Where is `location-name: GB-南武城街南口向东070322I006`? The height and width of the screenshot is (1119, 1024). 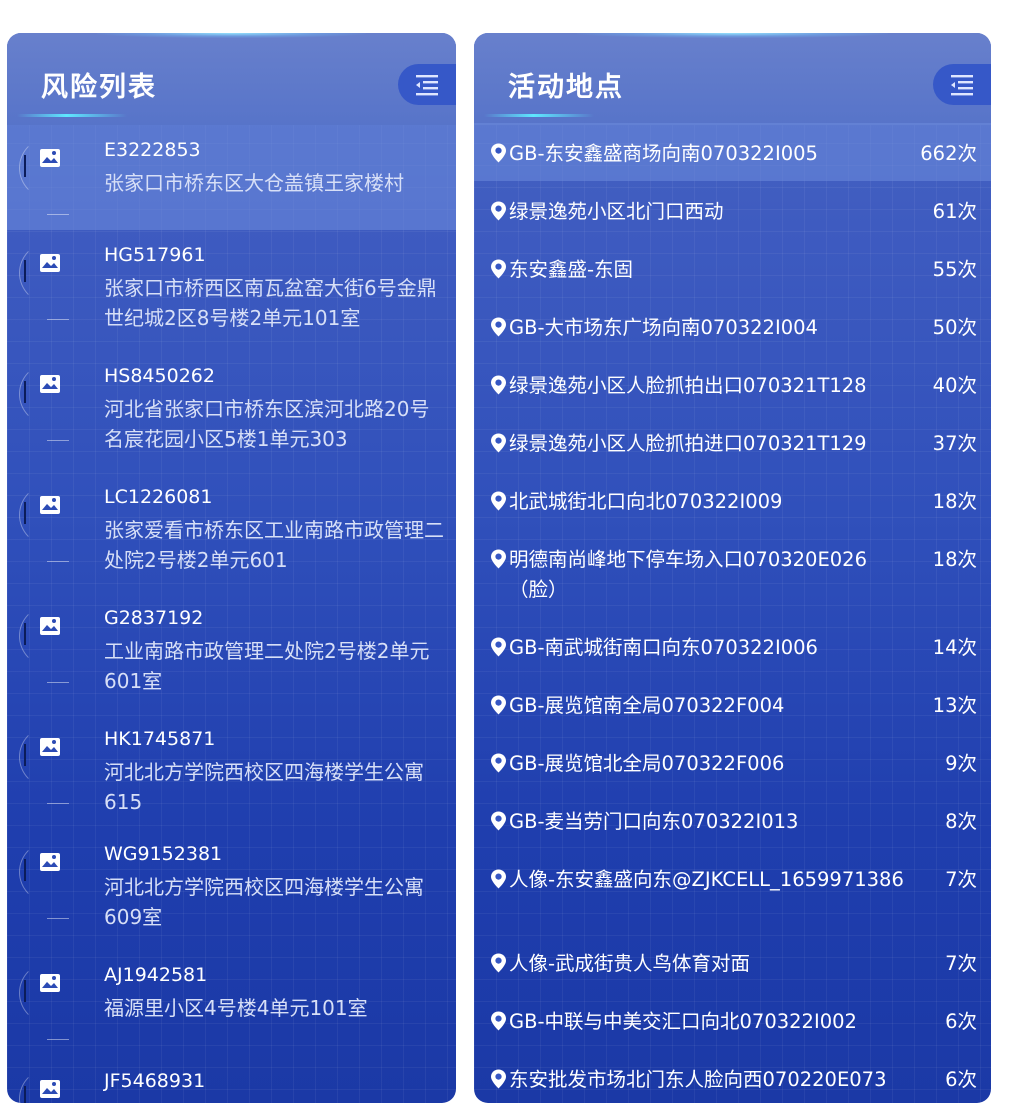 location-name: GB-南武城街南口向东070322I006 is located at coordinates (663, 647).